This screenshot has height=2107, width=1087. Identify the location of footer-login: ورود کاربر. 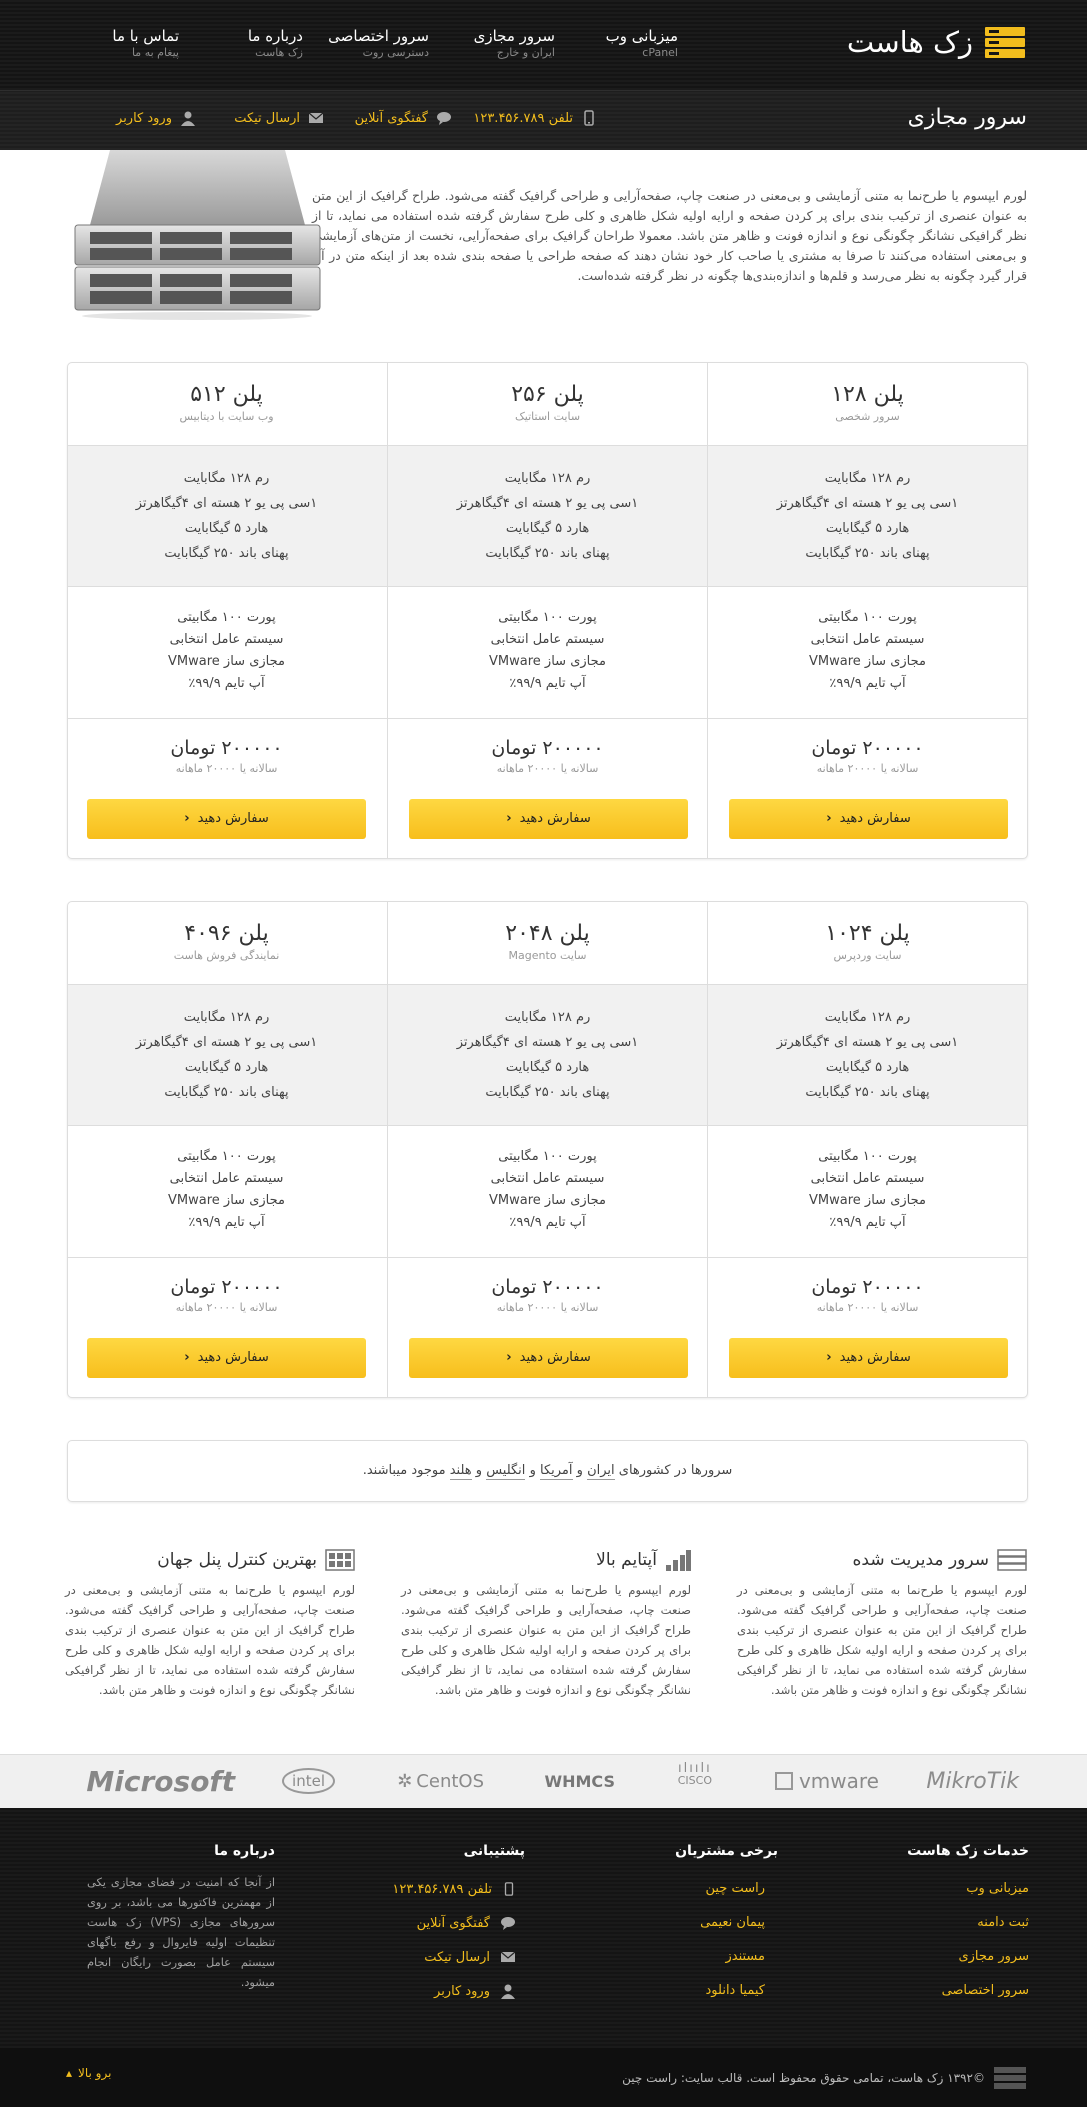
(475, 1991).